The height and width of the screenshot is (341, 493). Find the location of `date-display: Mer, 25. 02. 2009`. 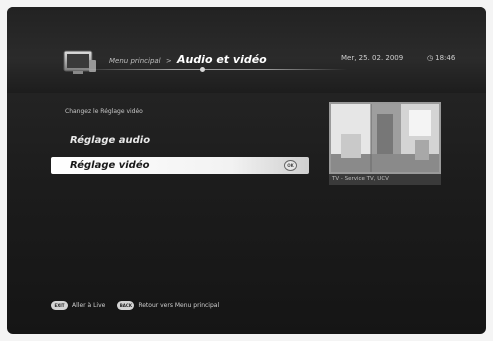

date-display: Mer, 25. 02. 2009 is located at coordinates (372, 58).